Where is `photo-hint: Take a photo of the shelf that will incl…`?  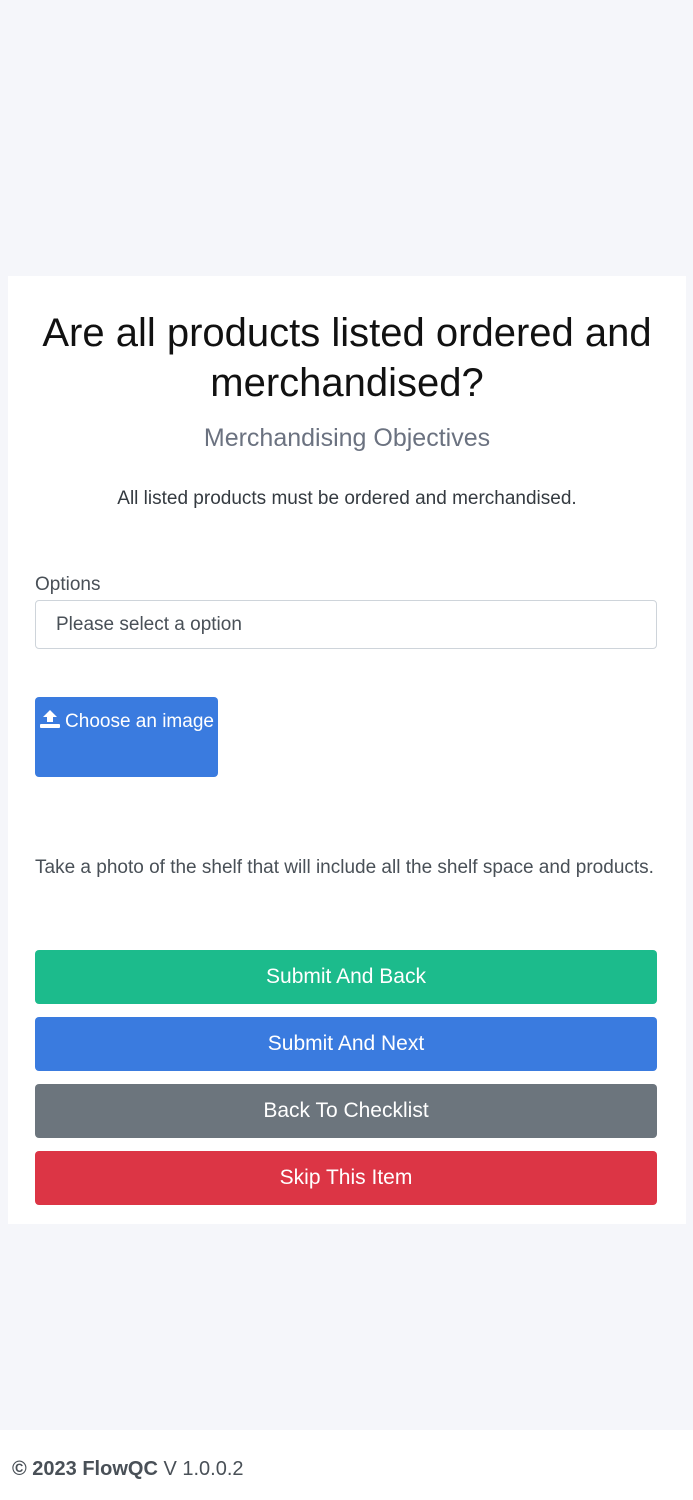
photo-hint: Take a photo of the shelf that will incl… is located at coordinates (344, 867).